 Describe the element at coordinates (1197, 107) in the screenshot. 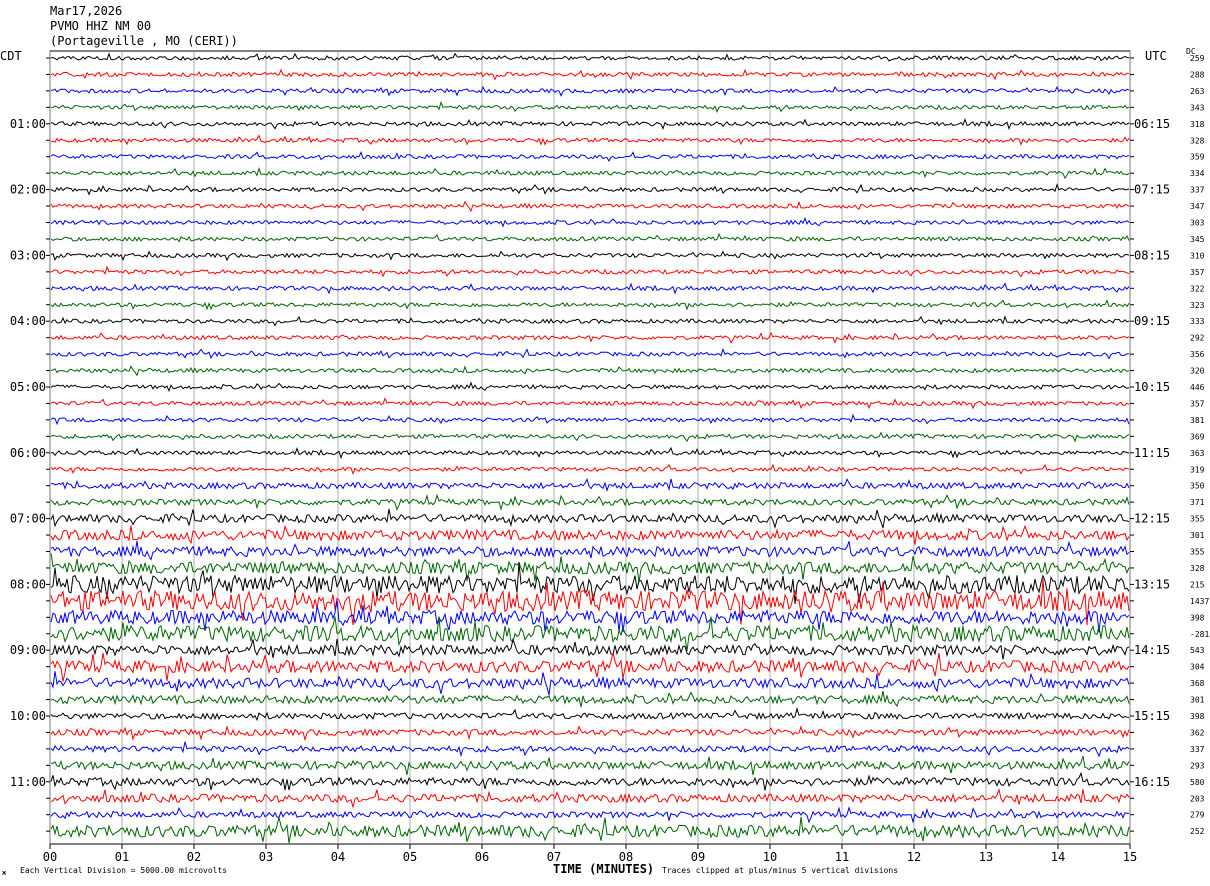

I see `dc-value-label: 343` at that location.